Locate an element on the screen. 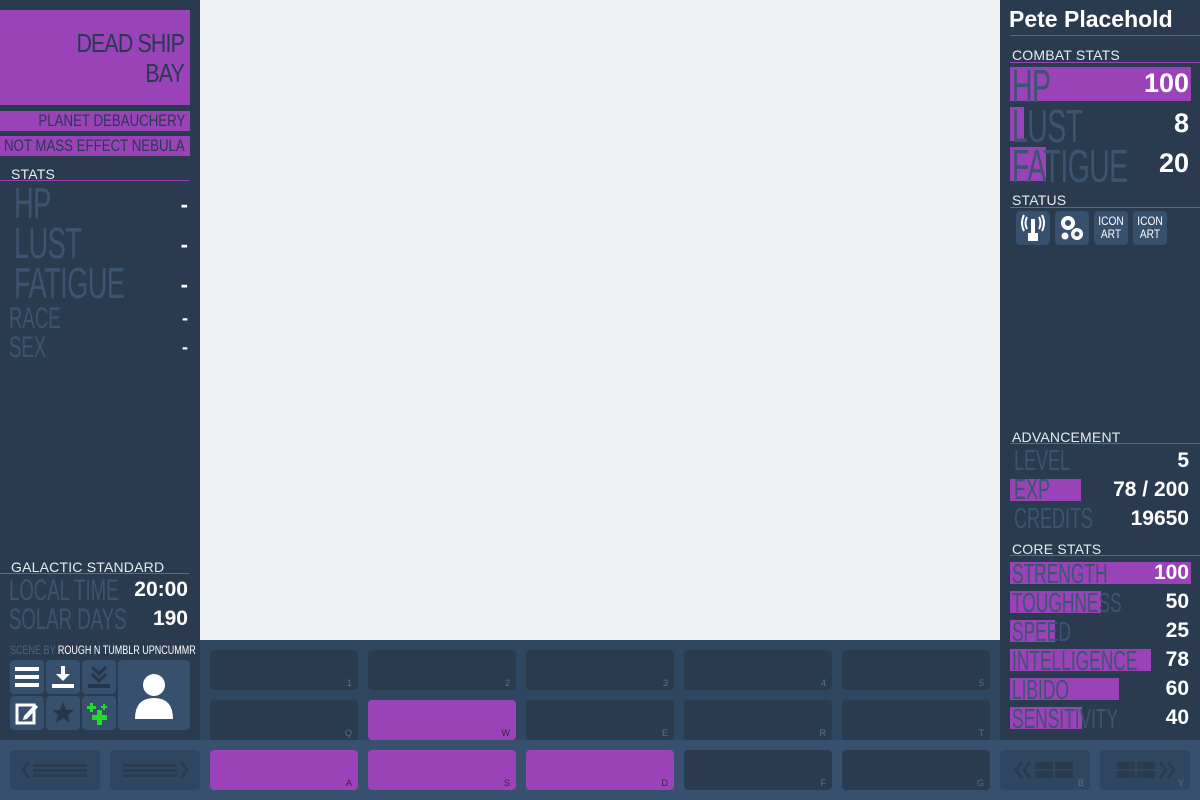 This screenshot has height=800, width=1200. action-button-s: S is located at coordinates (442, 770).